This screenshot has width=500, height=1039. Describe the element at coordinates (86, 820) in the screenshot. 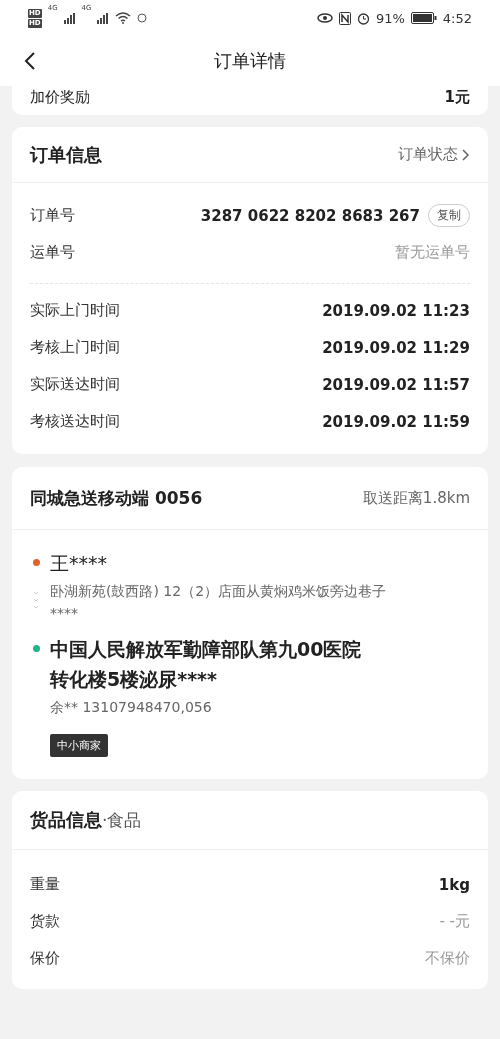

I see `section-title: 货品信息·食品` at that location.